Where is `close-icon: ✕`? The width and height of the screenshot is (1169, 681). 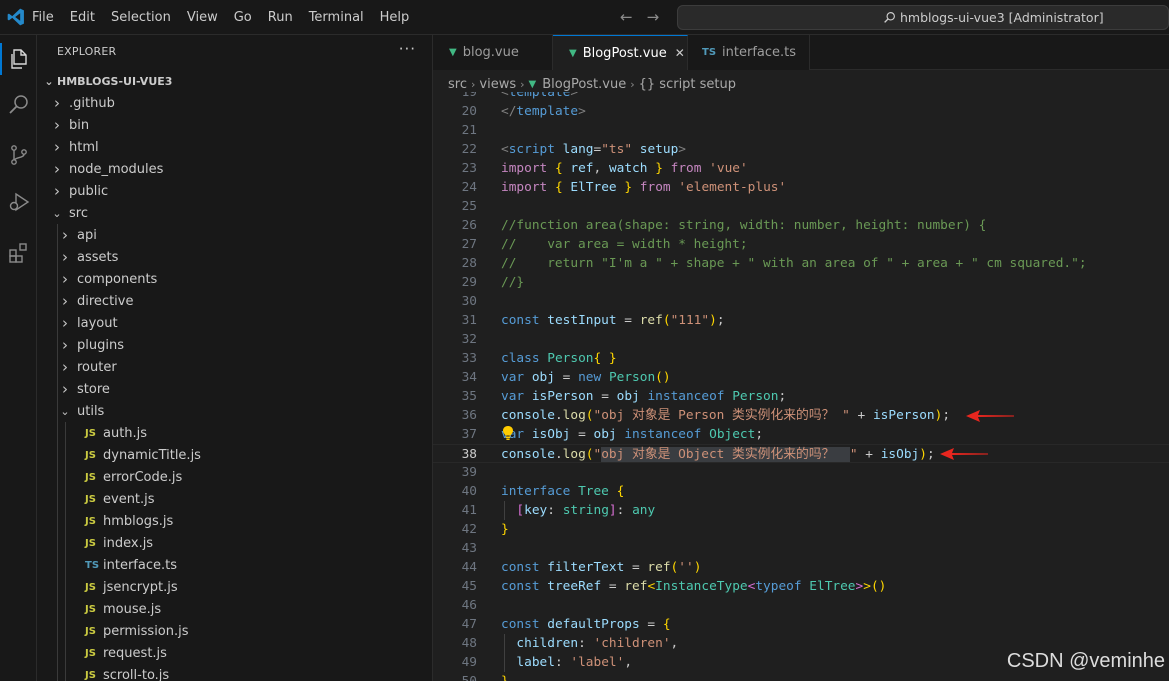
close-icon: ✕ is located at coordinates (680, 53).